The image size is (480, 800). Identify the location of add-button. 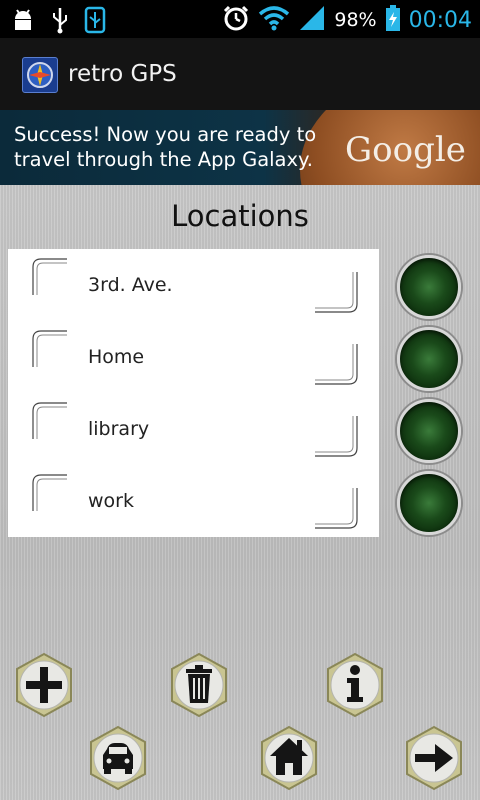
(44, 685).